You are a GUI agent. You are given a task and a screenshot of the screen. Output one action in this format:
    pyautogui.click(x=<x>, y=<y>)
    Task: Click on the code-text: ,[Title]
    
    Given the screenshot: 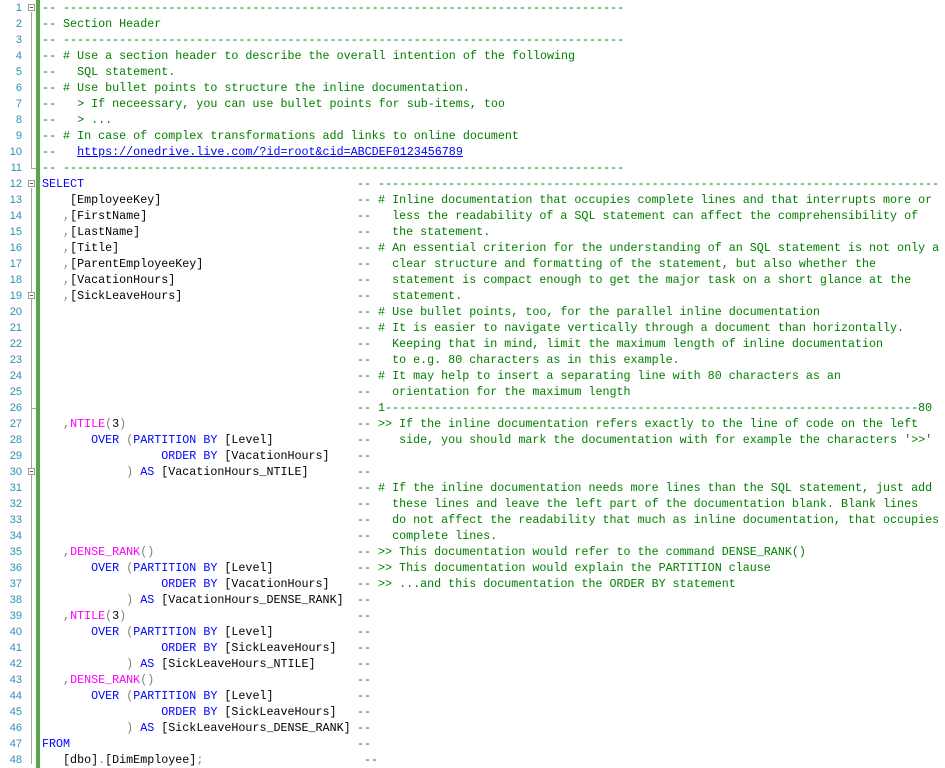 What is the action you would take?
    pyautogui.click(x=80, y=248)
    